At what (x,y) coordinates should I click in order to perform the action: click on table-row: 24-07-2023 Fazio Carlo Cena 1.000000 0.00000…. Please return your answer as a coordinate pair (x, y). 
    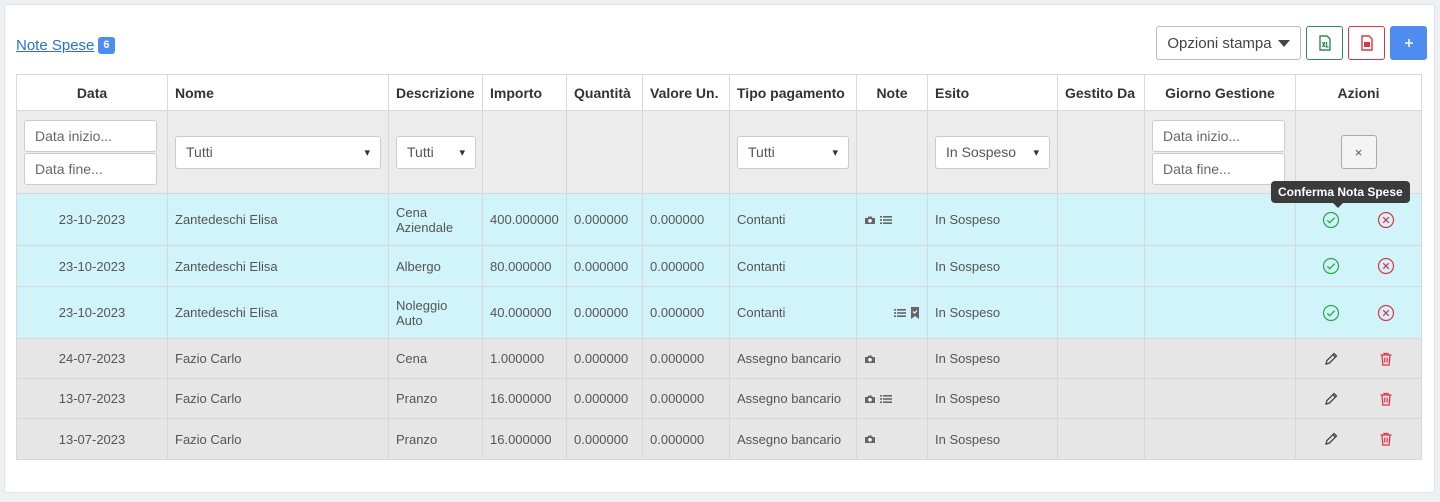
    Looking at the image, I should click on (719, 358).